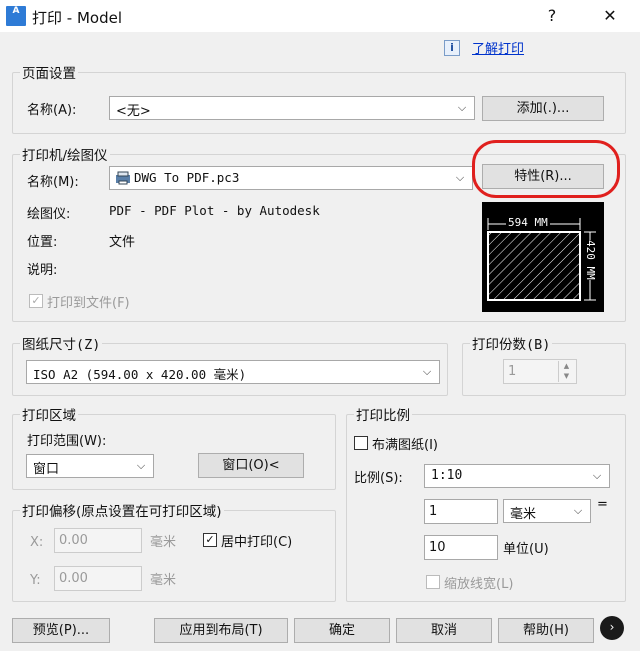 The height and width of the screenshot is (651, 640). Describe the element at coordinates (122, 510) in the screenshot. I see `plot-offset-legend: 打印偏移(原点设置在可打印区域)` at that location.